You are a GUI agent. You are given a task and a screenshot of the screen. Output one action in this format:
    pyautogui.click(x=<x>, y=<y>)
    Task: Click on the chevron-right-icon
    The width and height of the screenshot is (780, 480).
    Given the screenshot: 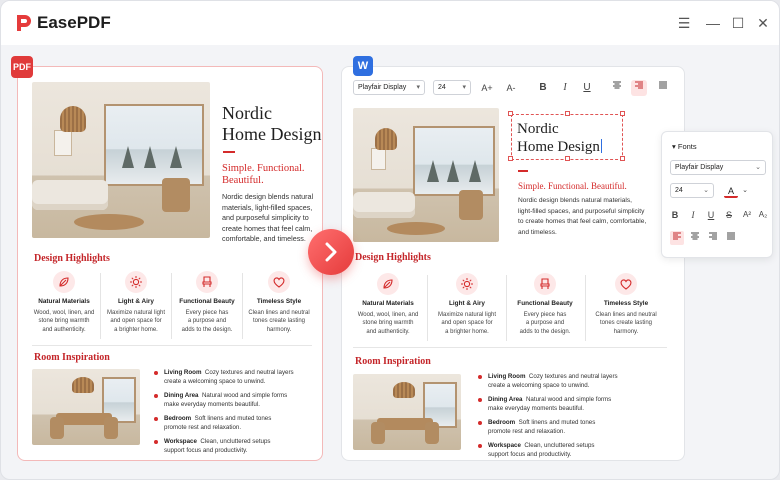 What is the action you would take?
    pyautogui.click(x=331, y=252)
    